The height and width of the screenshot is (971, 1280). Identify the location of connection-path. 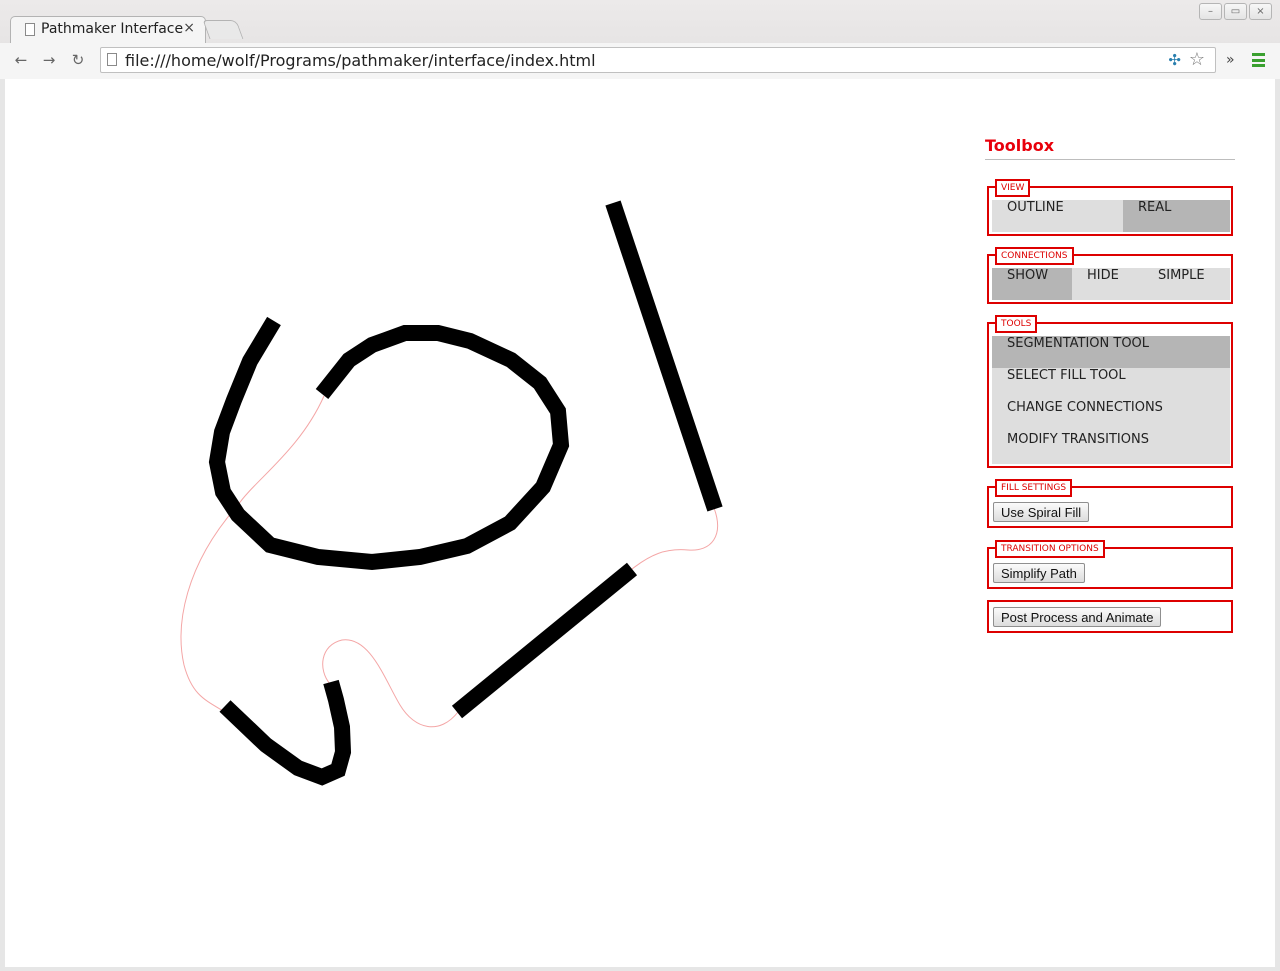
(675, 538).